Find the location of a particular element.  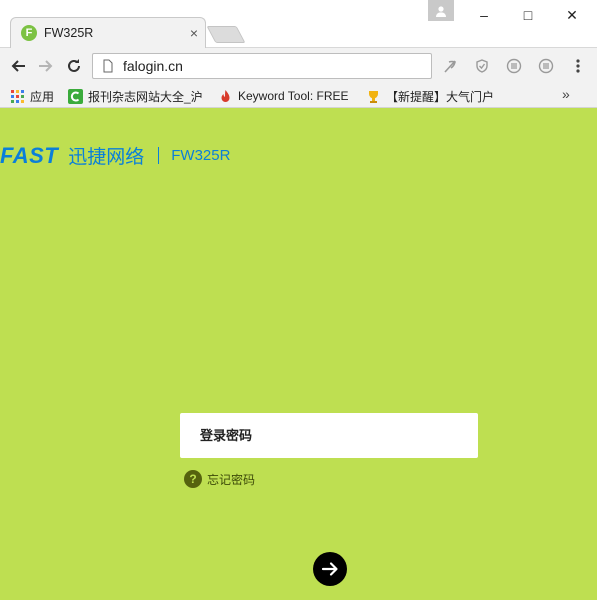

brand-divider is located at coordinates (159, 155).